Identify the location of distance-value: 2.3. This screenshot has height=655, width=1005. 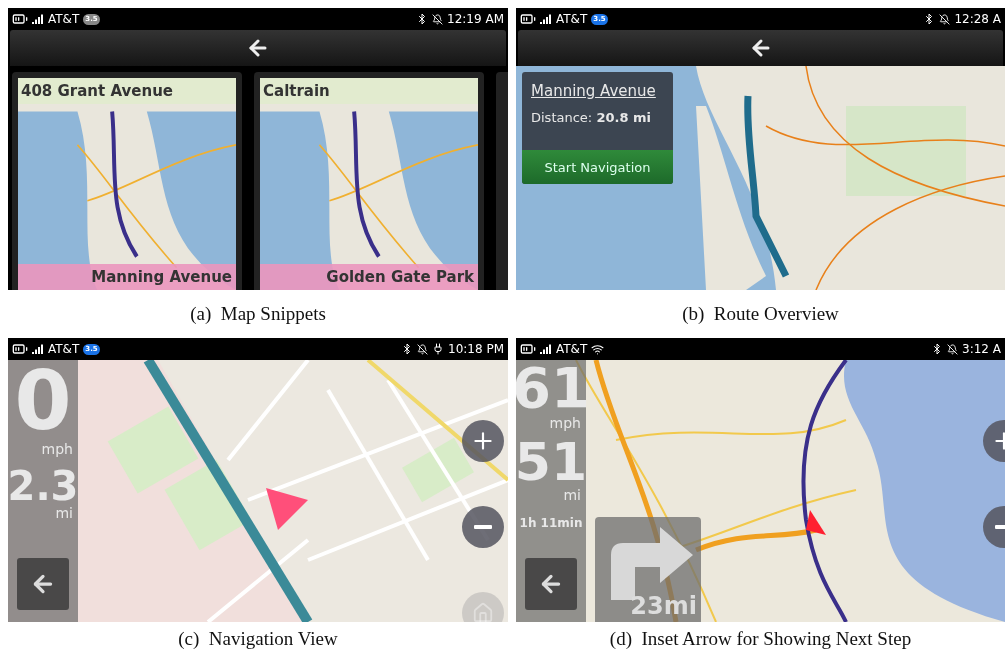
(43, 486).